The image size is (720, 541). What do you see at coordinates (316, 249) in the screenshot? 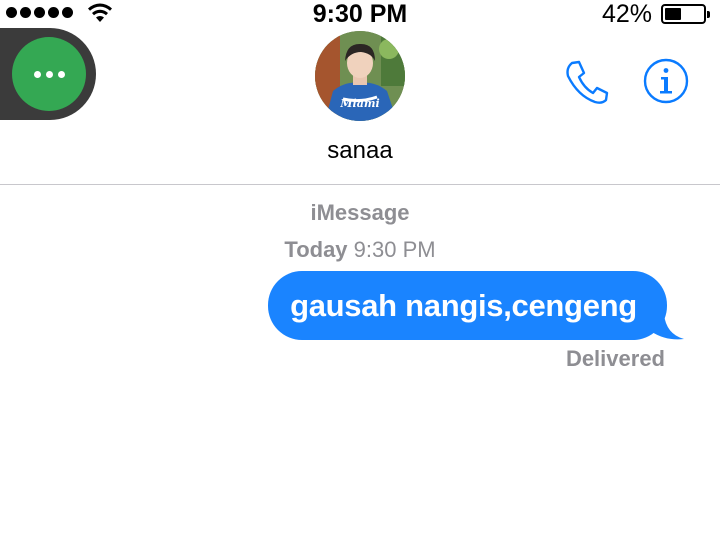
I see `timestamp-day: Today` at bounding box center [316, 249].